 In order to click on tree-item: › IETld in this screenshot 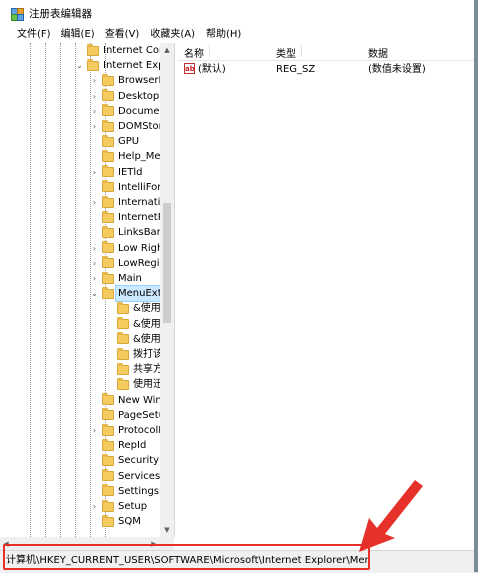, I will do `click(116, 172)`.